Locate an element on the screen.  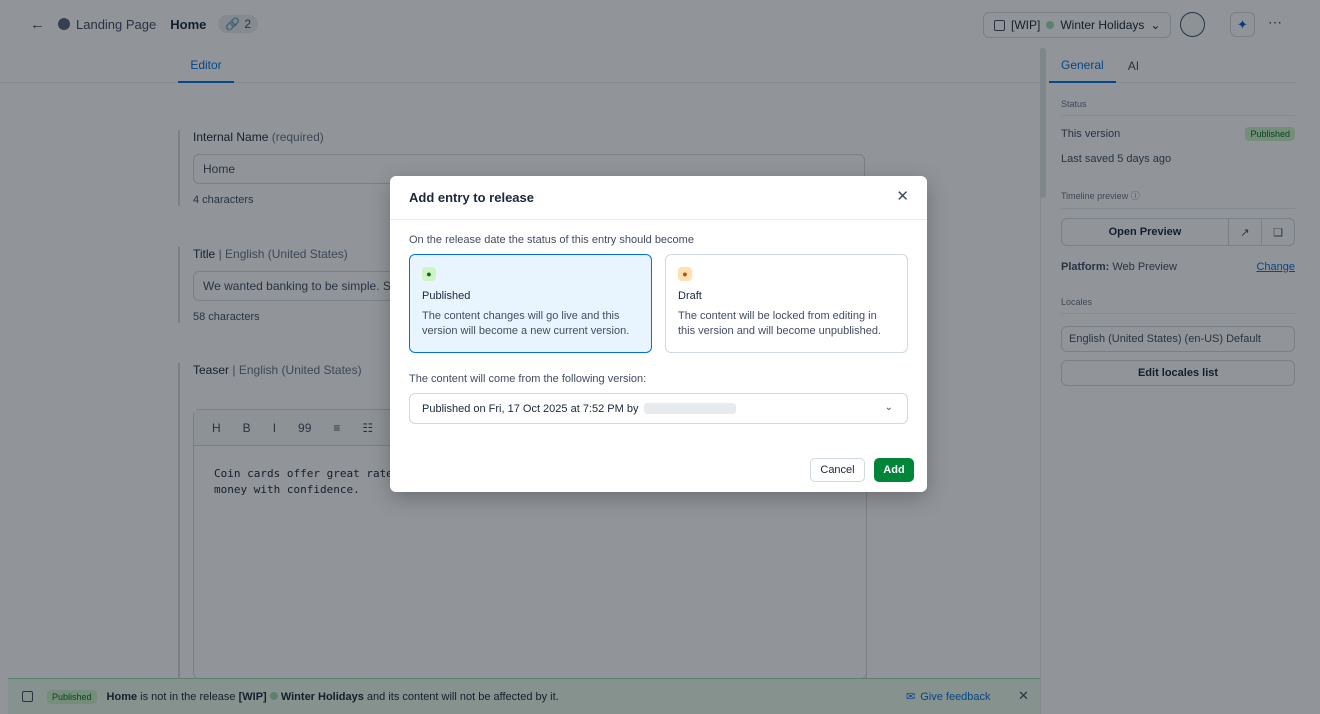
close-icon: ✕ is located at coordinates (902, 197).